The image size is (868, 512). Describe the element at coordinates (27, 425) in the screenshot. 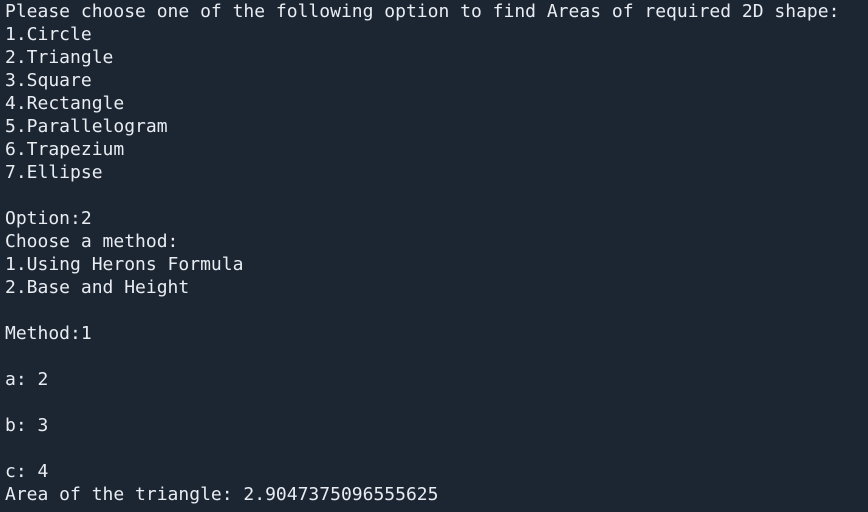

I see `side-b-input-line: b: 3` at that location.